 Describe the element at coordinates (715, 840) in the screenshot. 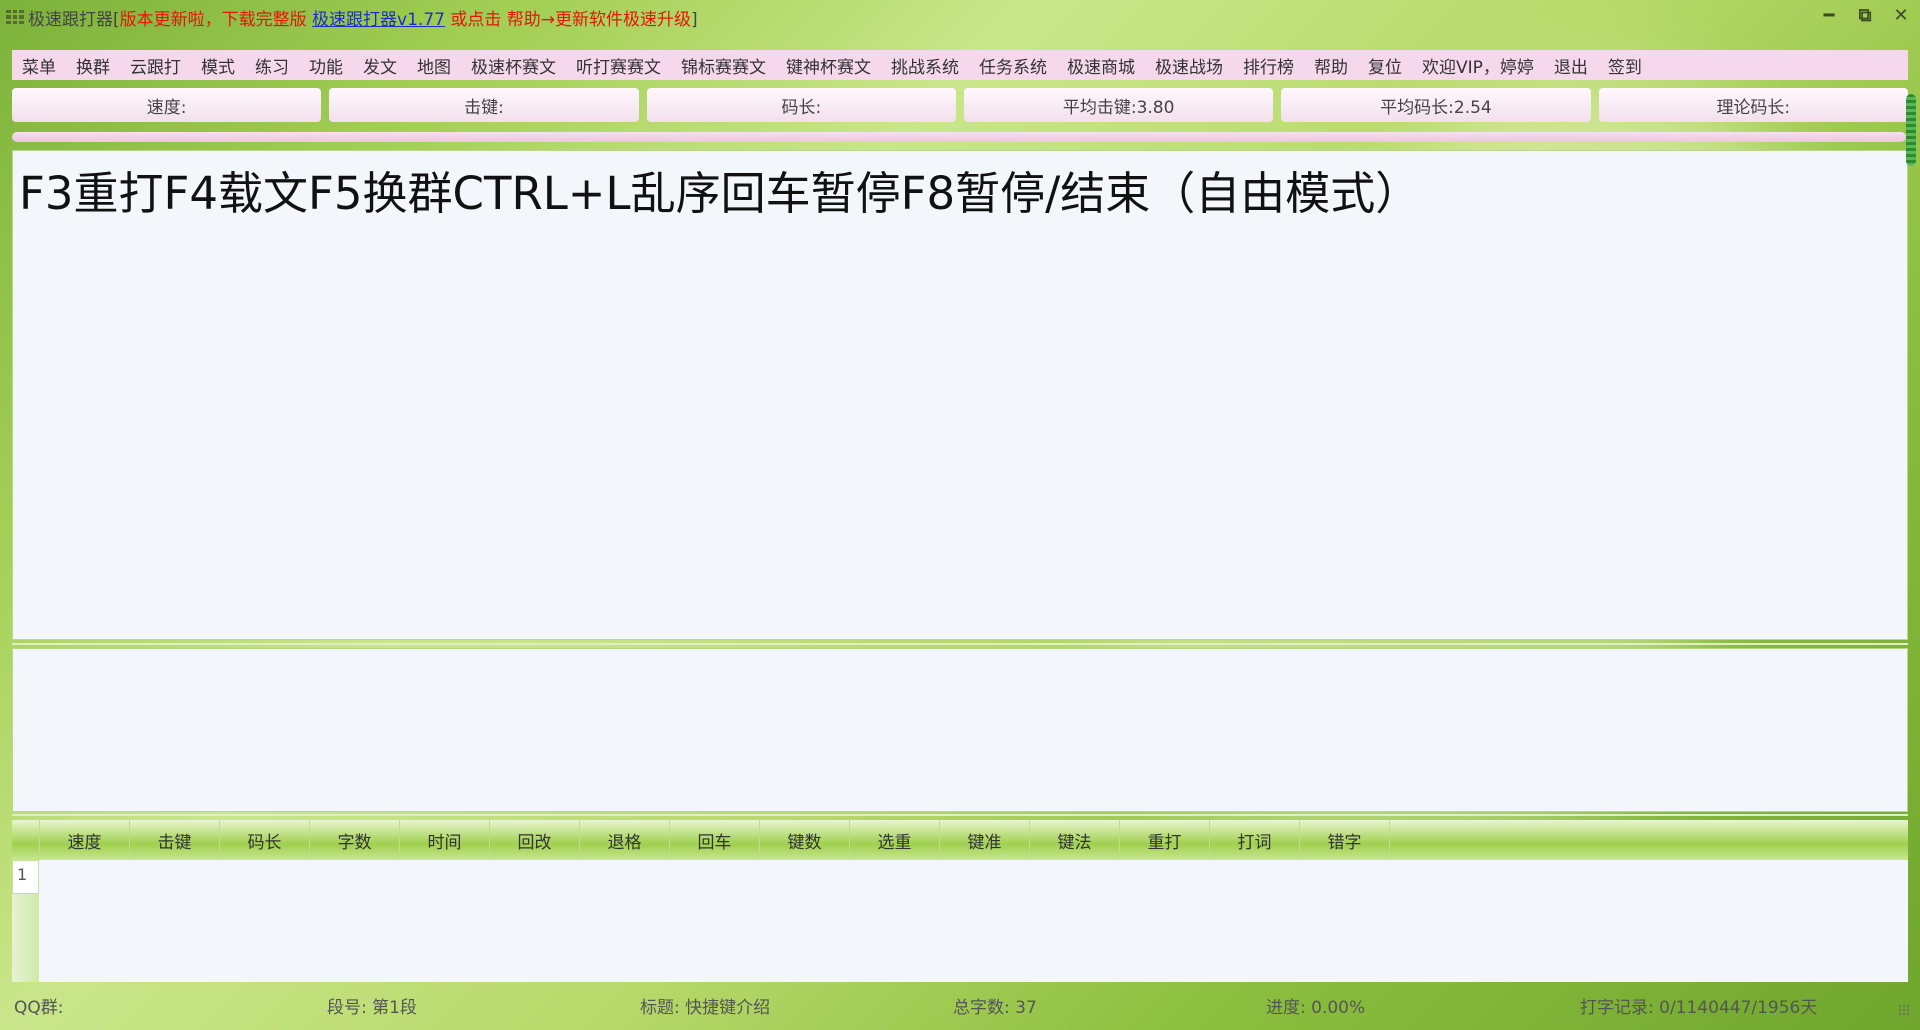

I see `grid-column-header: 回车` at that location.